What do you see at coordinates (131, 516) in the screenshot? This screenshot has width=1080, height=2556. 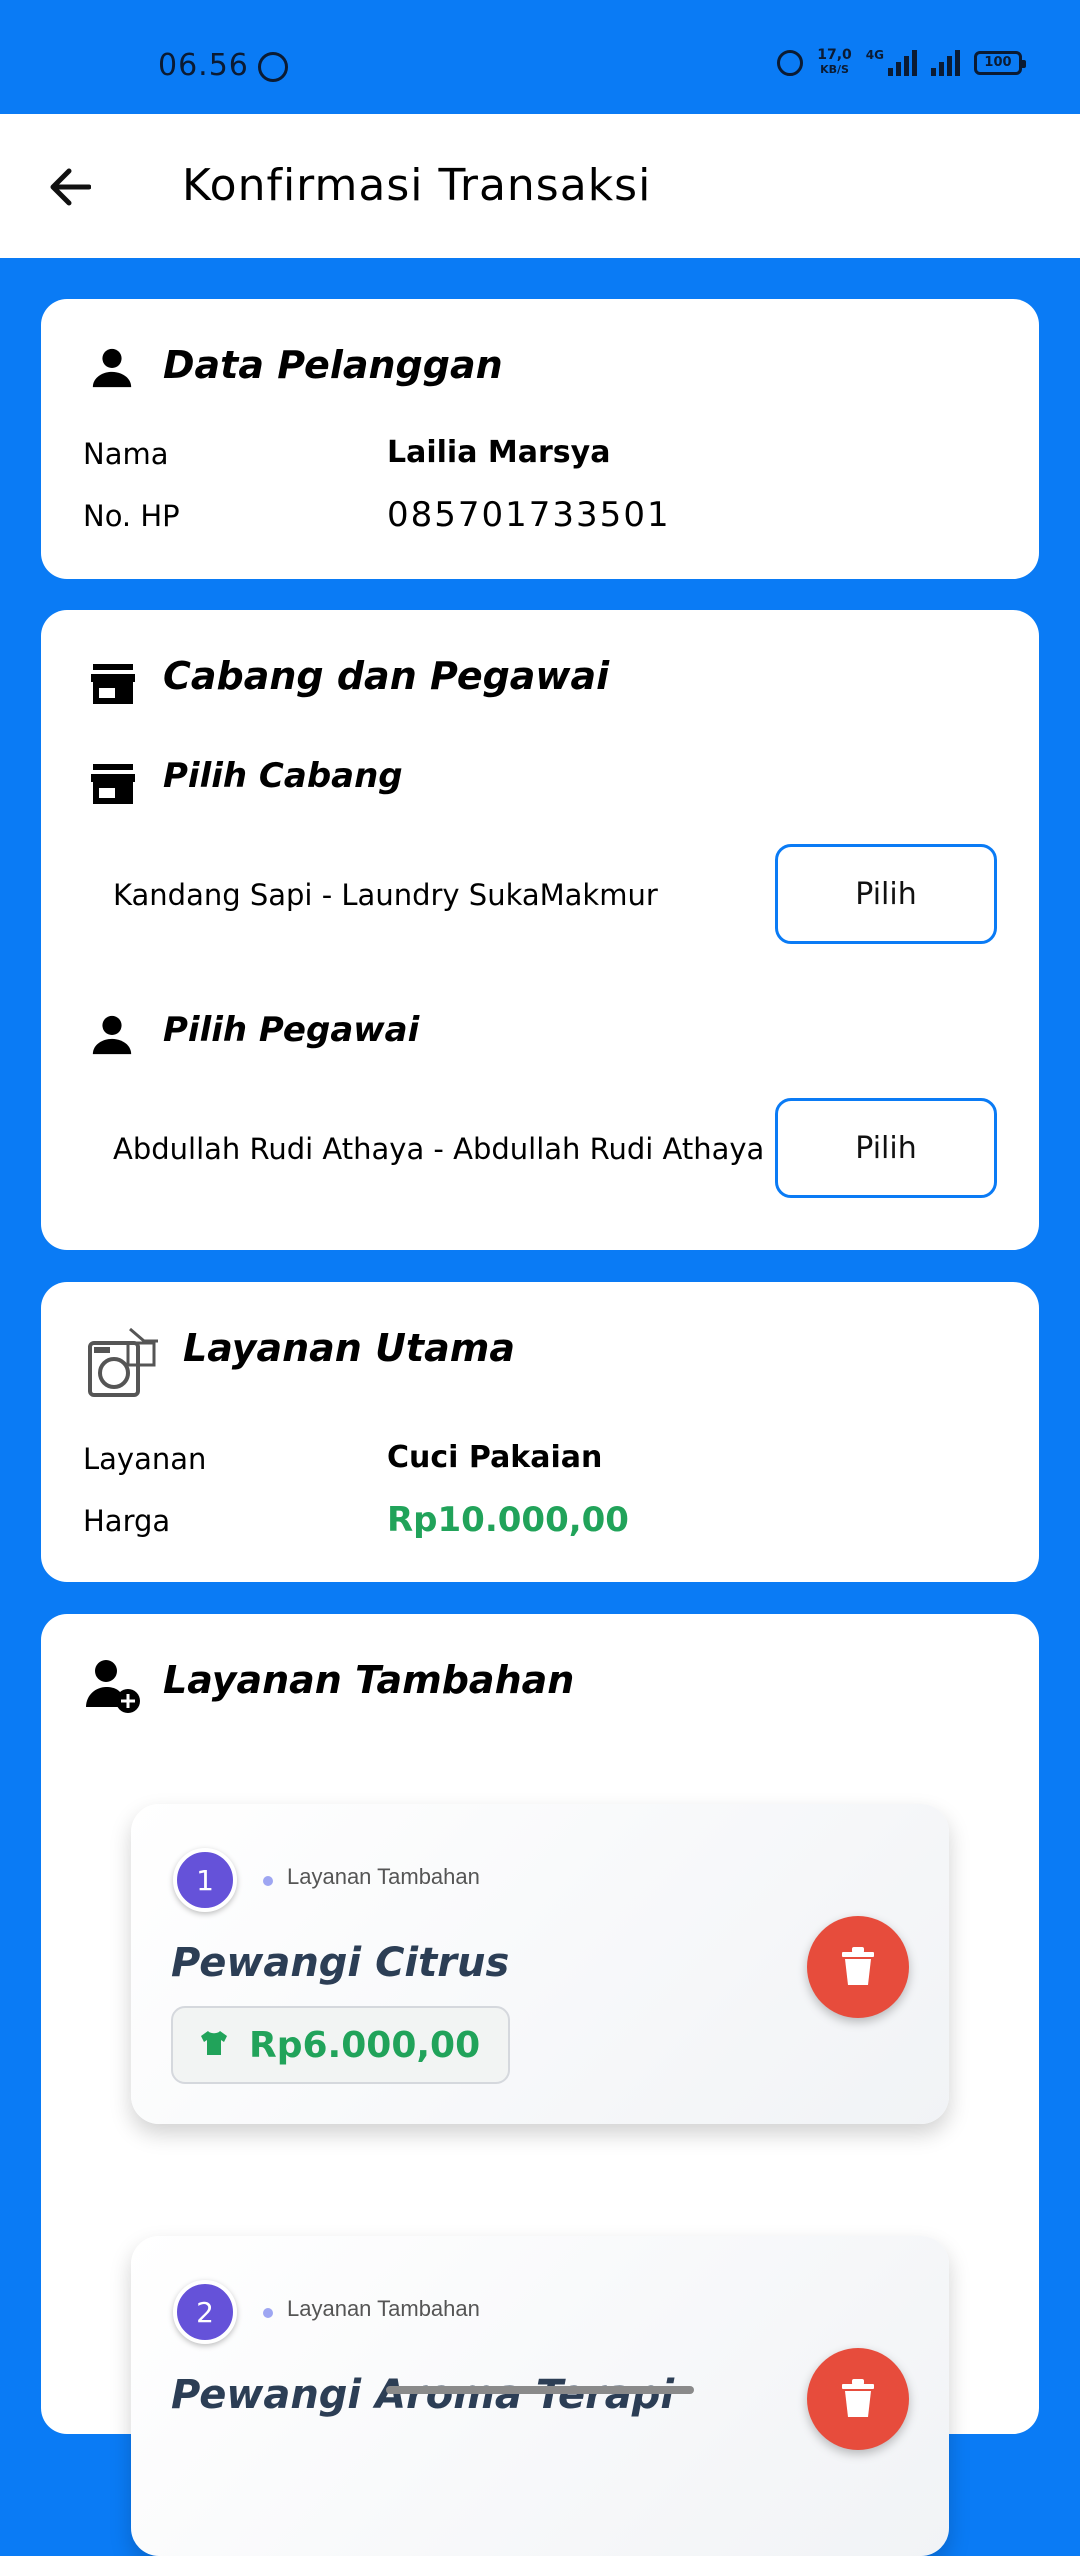 I see `phone-label: No. HP` at bounding box center [131, 516].